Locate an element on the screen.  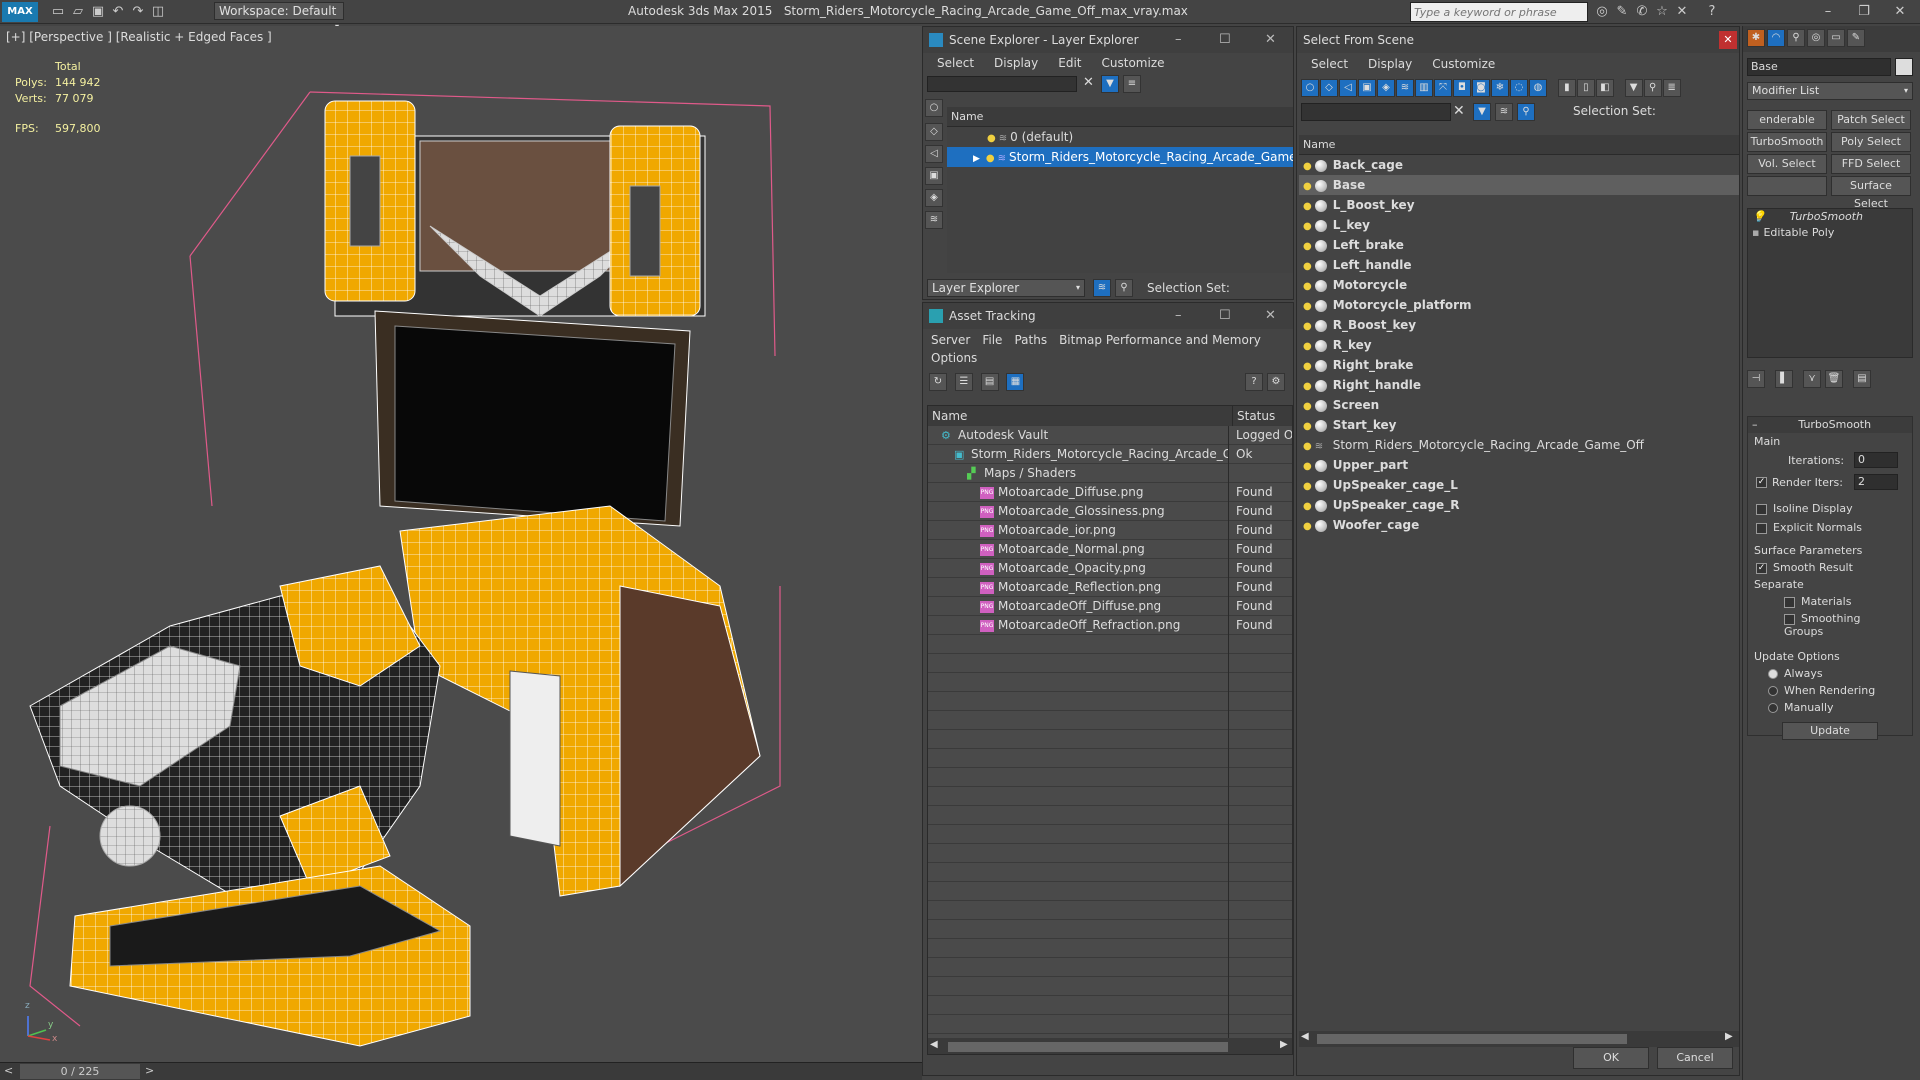
list-options-icon: ≣ is located at coordinates (1671, 88).